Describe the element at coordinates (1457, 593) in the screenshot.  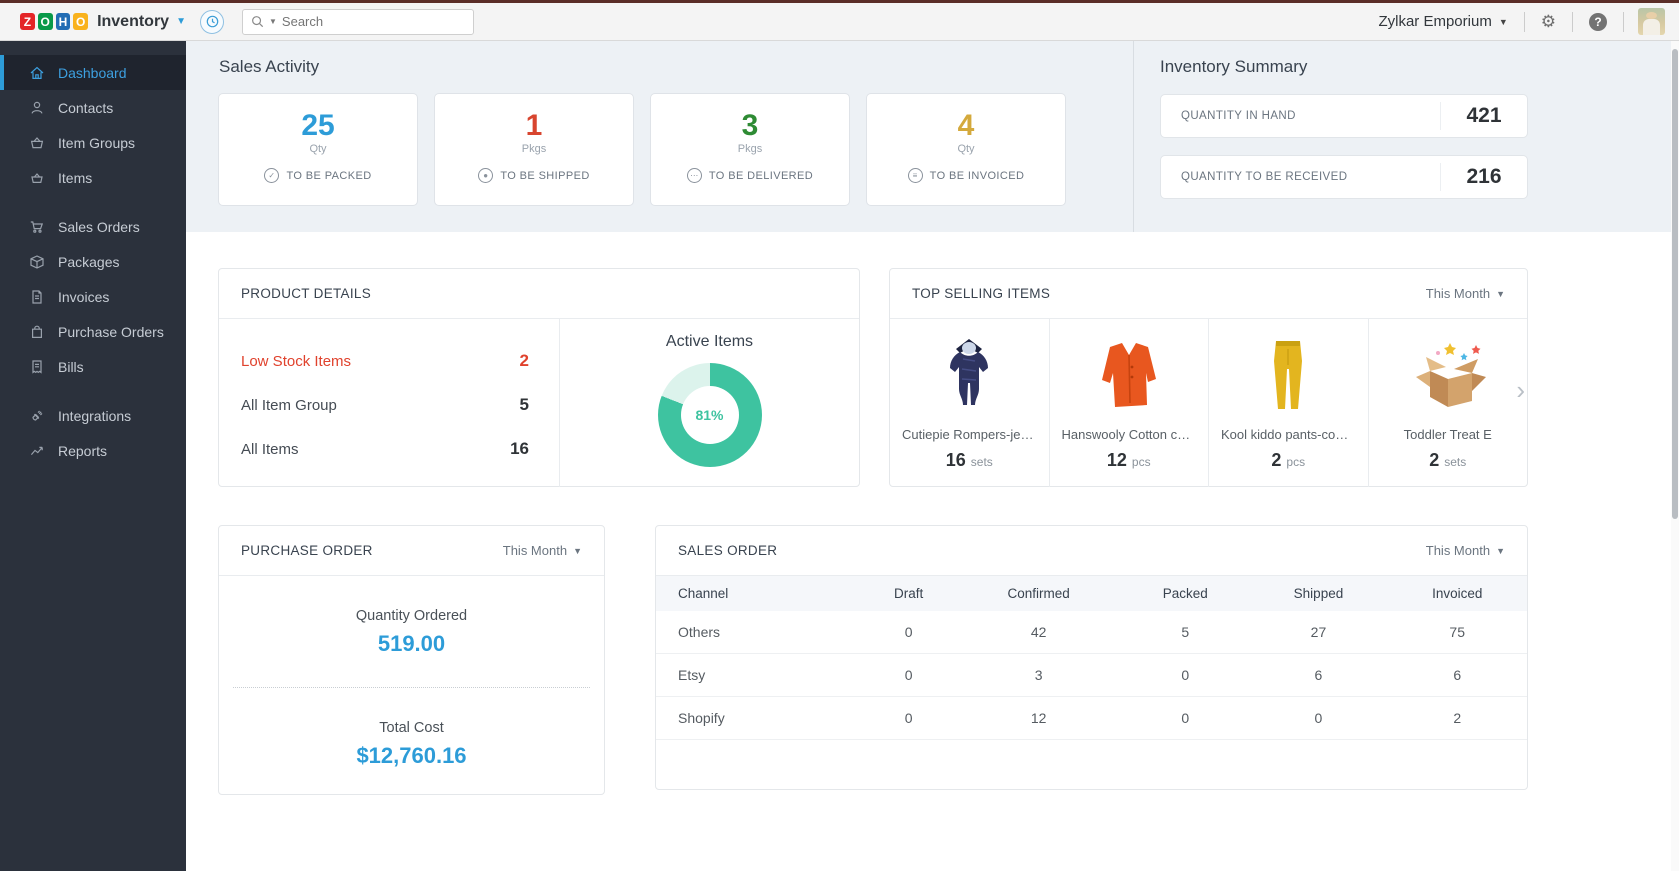
I see `column-header: Invoiced` at that location.